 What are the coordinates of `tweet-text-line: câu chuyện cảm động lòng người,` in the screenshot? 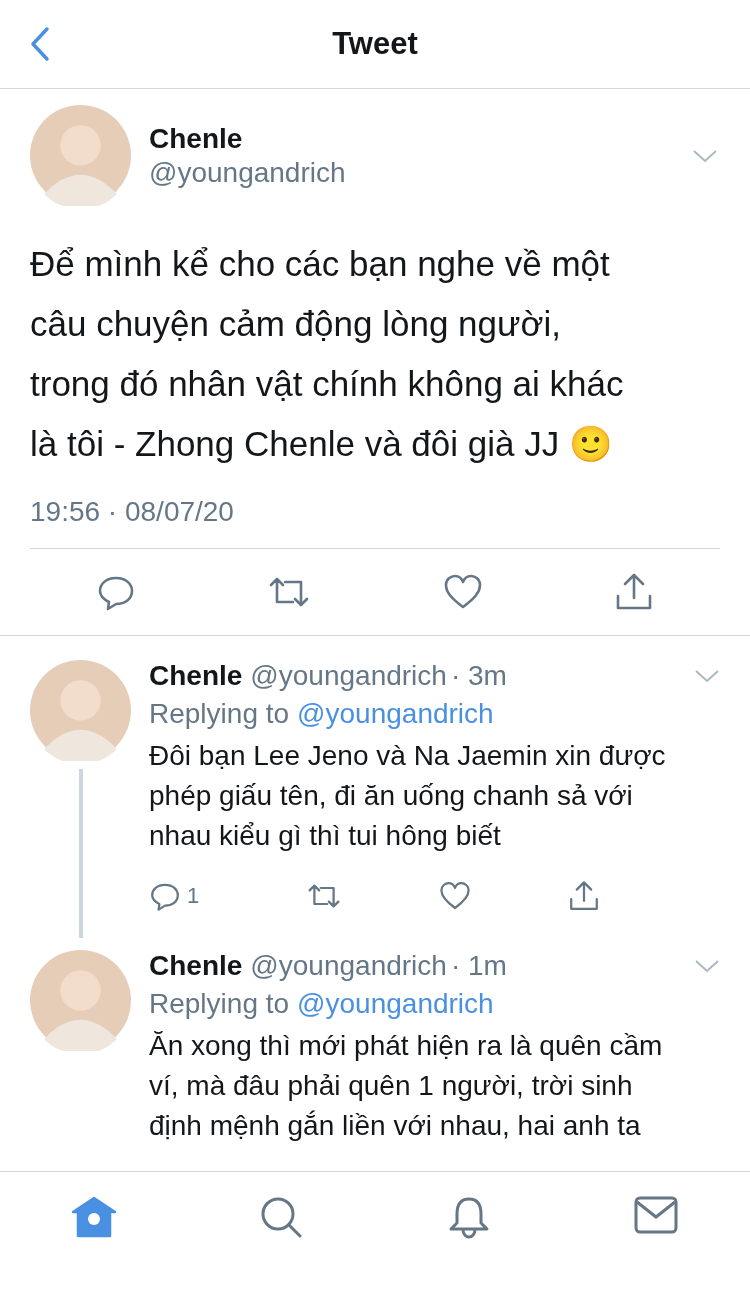 It's located at (295, 324).